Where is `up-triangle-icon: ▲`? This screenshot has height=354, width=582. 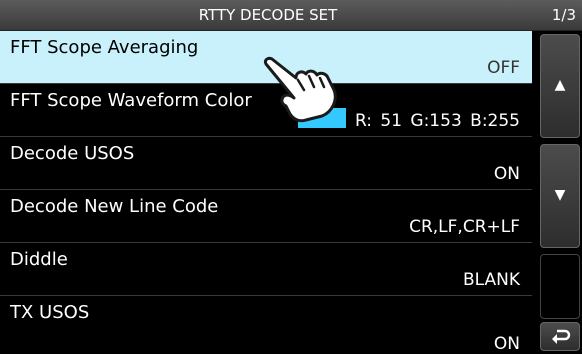
up-triangle-icon: ▲ is located at coordinates (560, 85).